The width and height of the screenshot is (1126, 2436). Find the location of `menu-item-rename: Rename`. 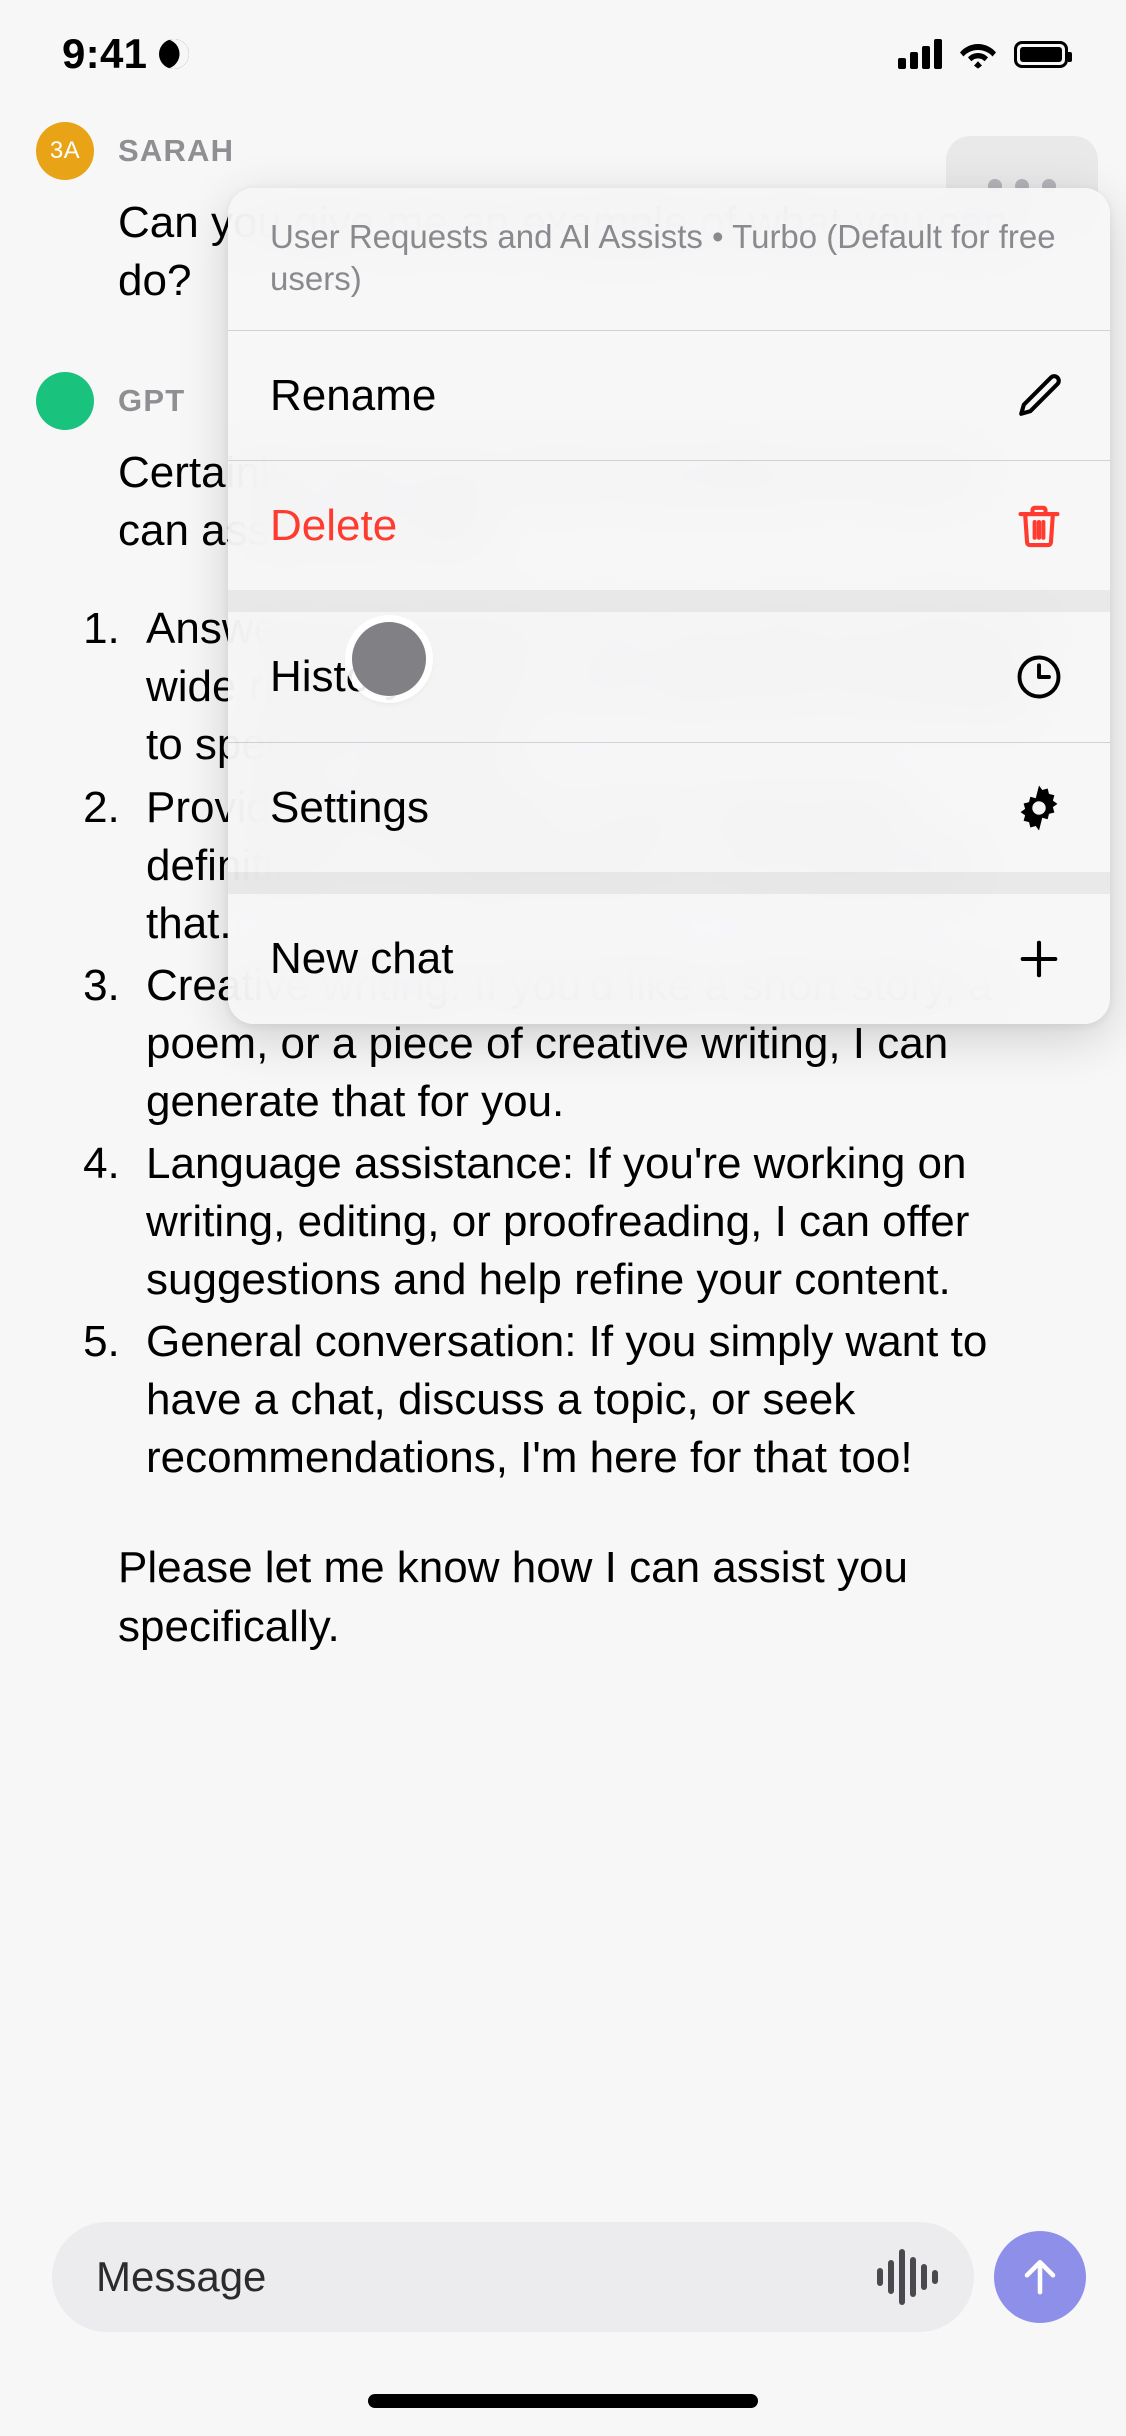

menu-item-rename: Rename is located at coordinates (669, 395).